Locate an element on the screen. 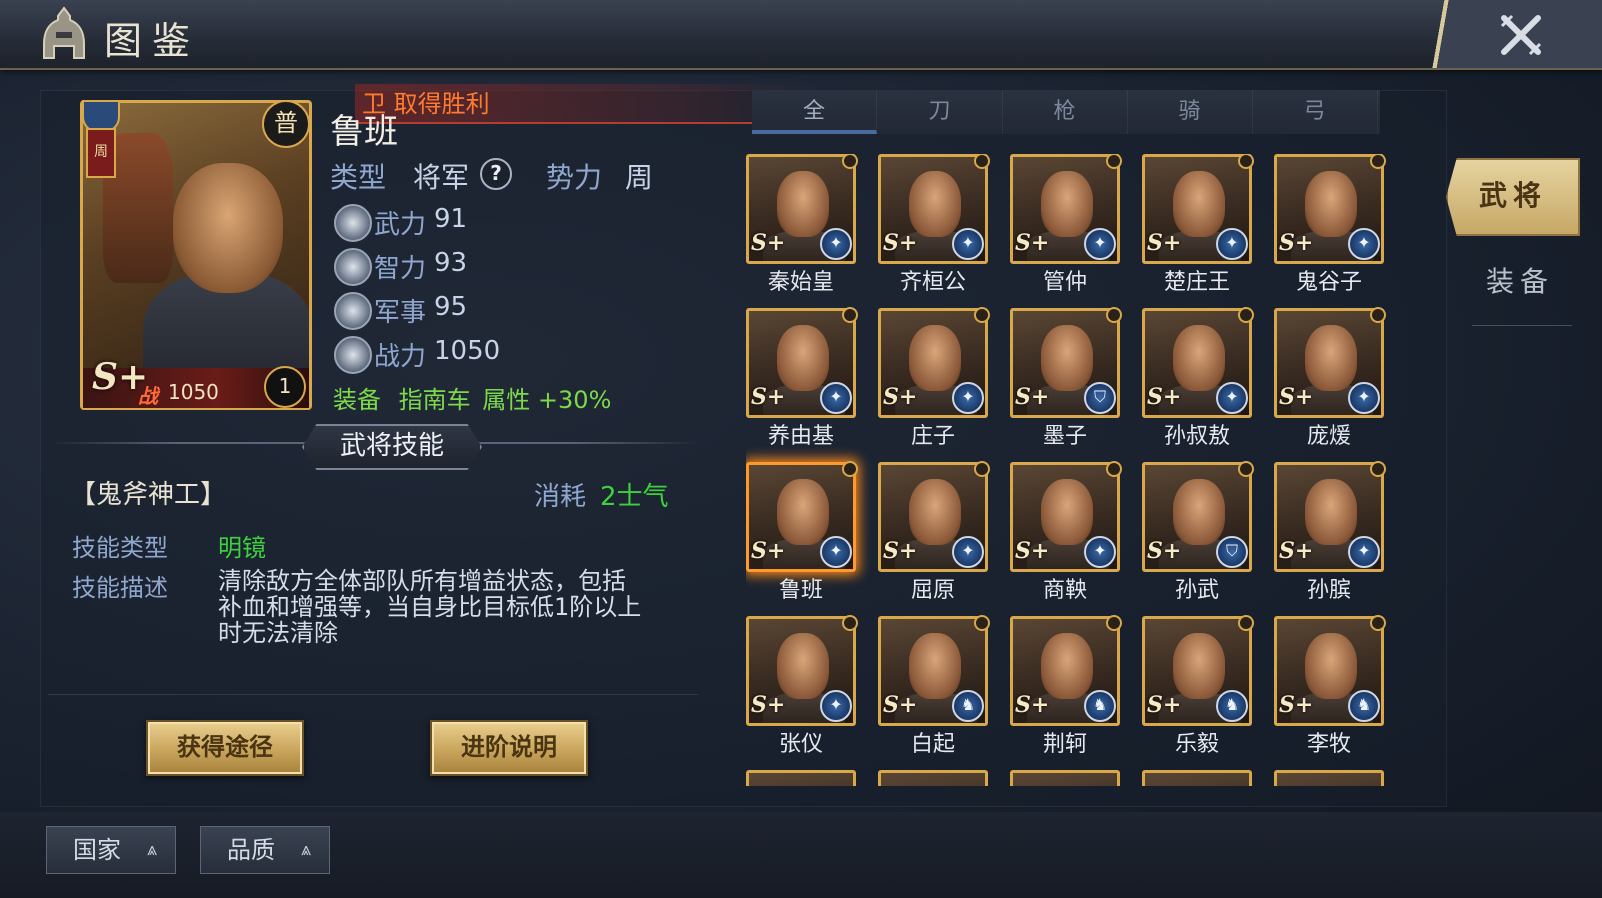 The height and width of the screenshot is (898, 1602). hero-card: S+ ✦ 庄子 is located at coordinates (934, 380).